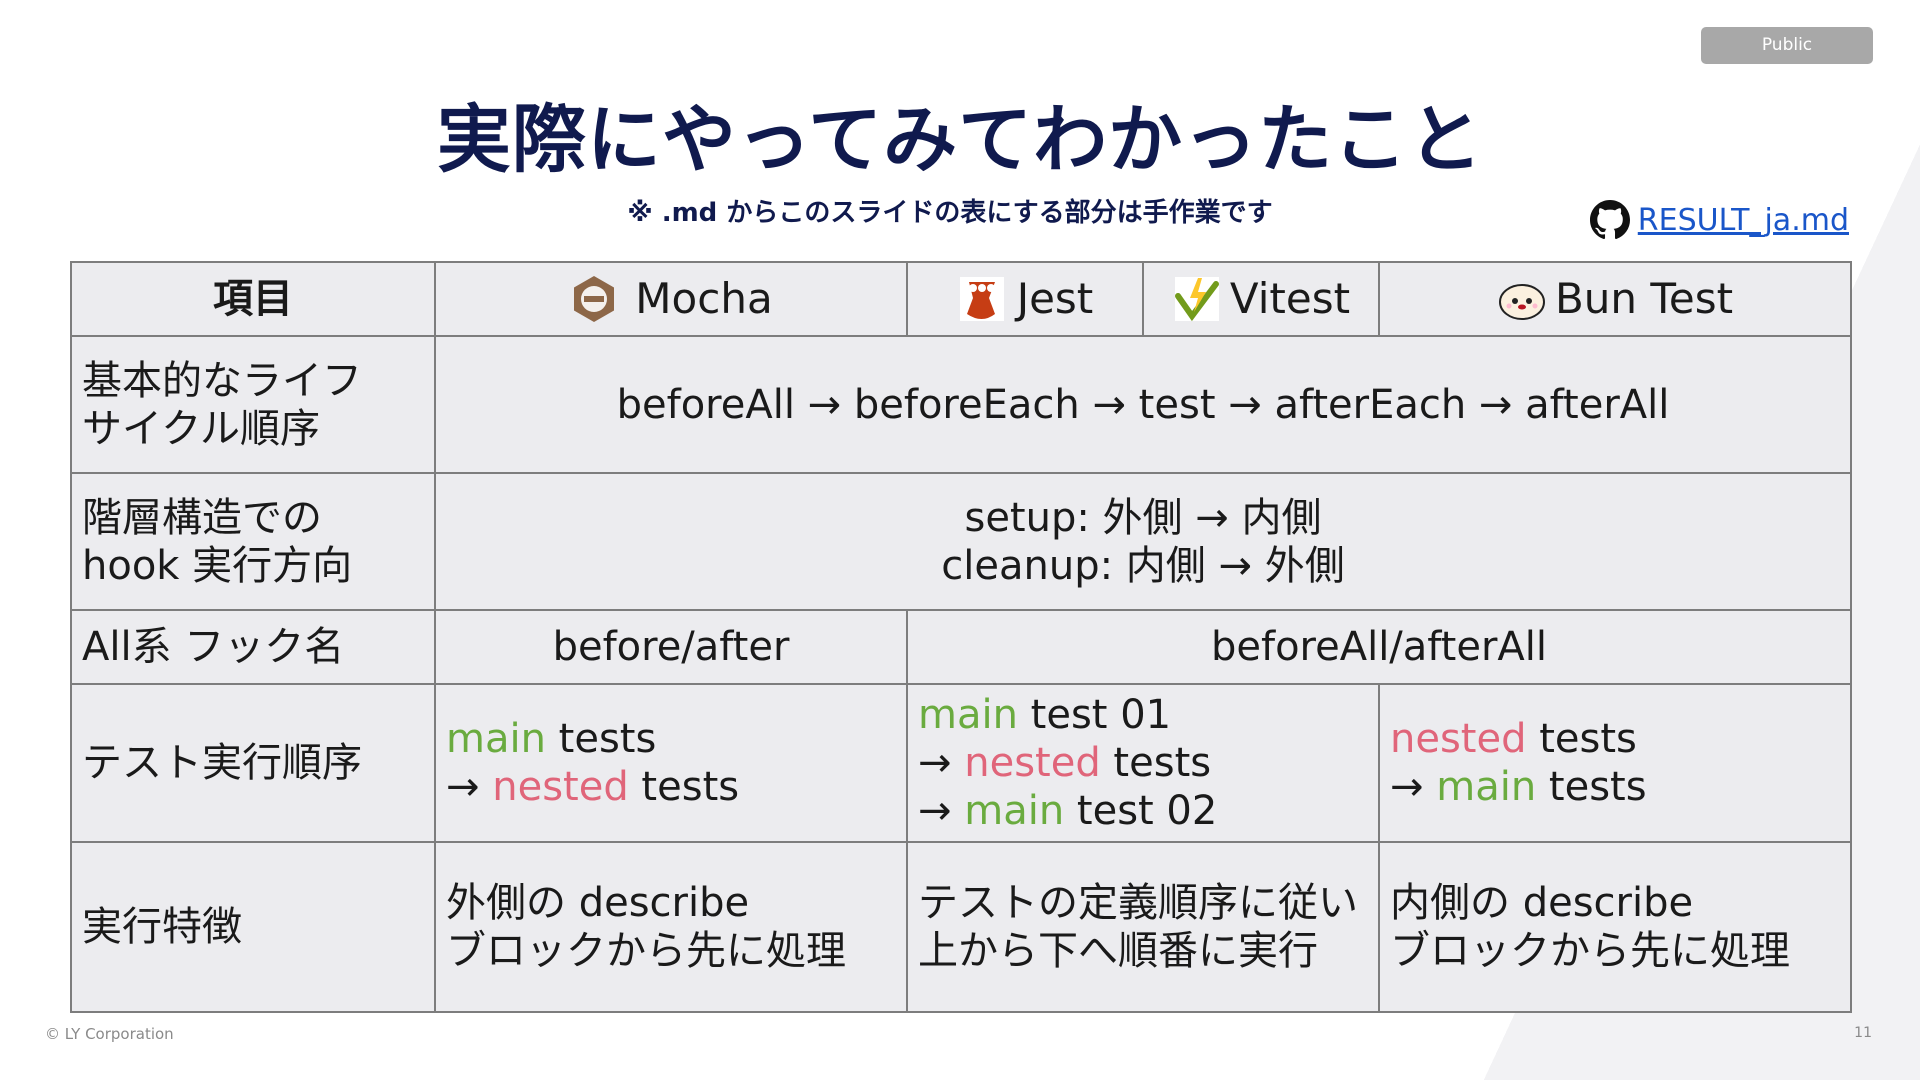  Describe the element at coordinates (253, 647) in the screenshot. I see `row-label-all-hook: All系 フック名` at that location.